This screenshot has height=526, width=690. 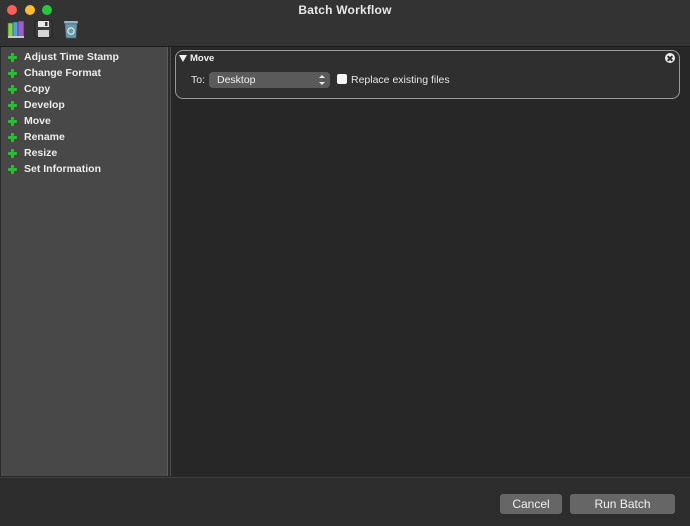 I want to click on run-batch-button: Run Batch, so click(x=622, y=504).